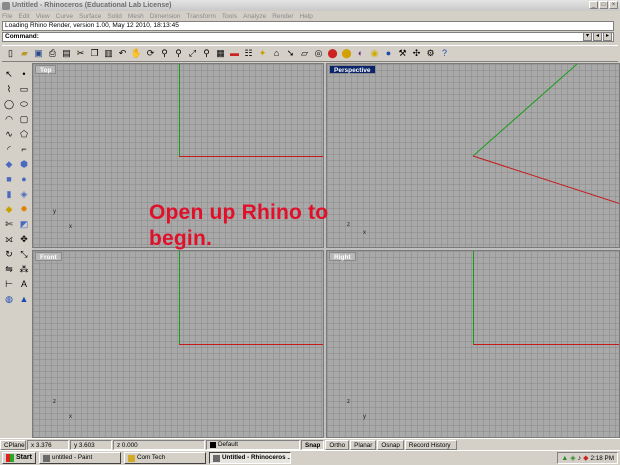 The image size is (620, 465). I want to click on viewport-right-label: Right, so click(342, 256).